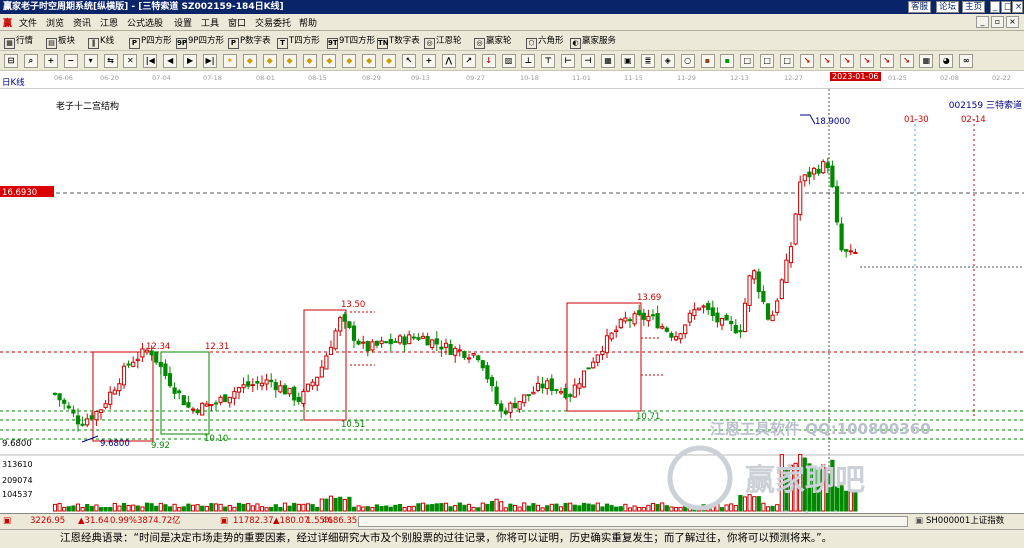 This screenshot has width=1024, height=548. I want to click on compare-icon: ⇆, so click(110, 61).